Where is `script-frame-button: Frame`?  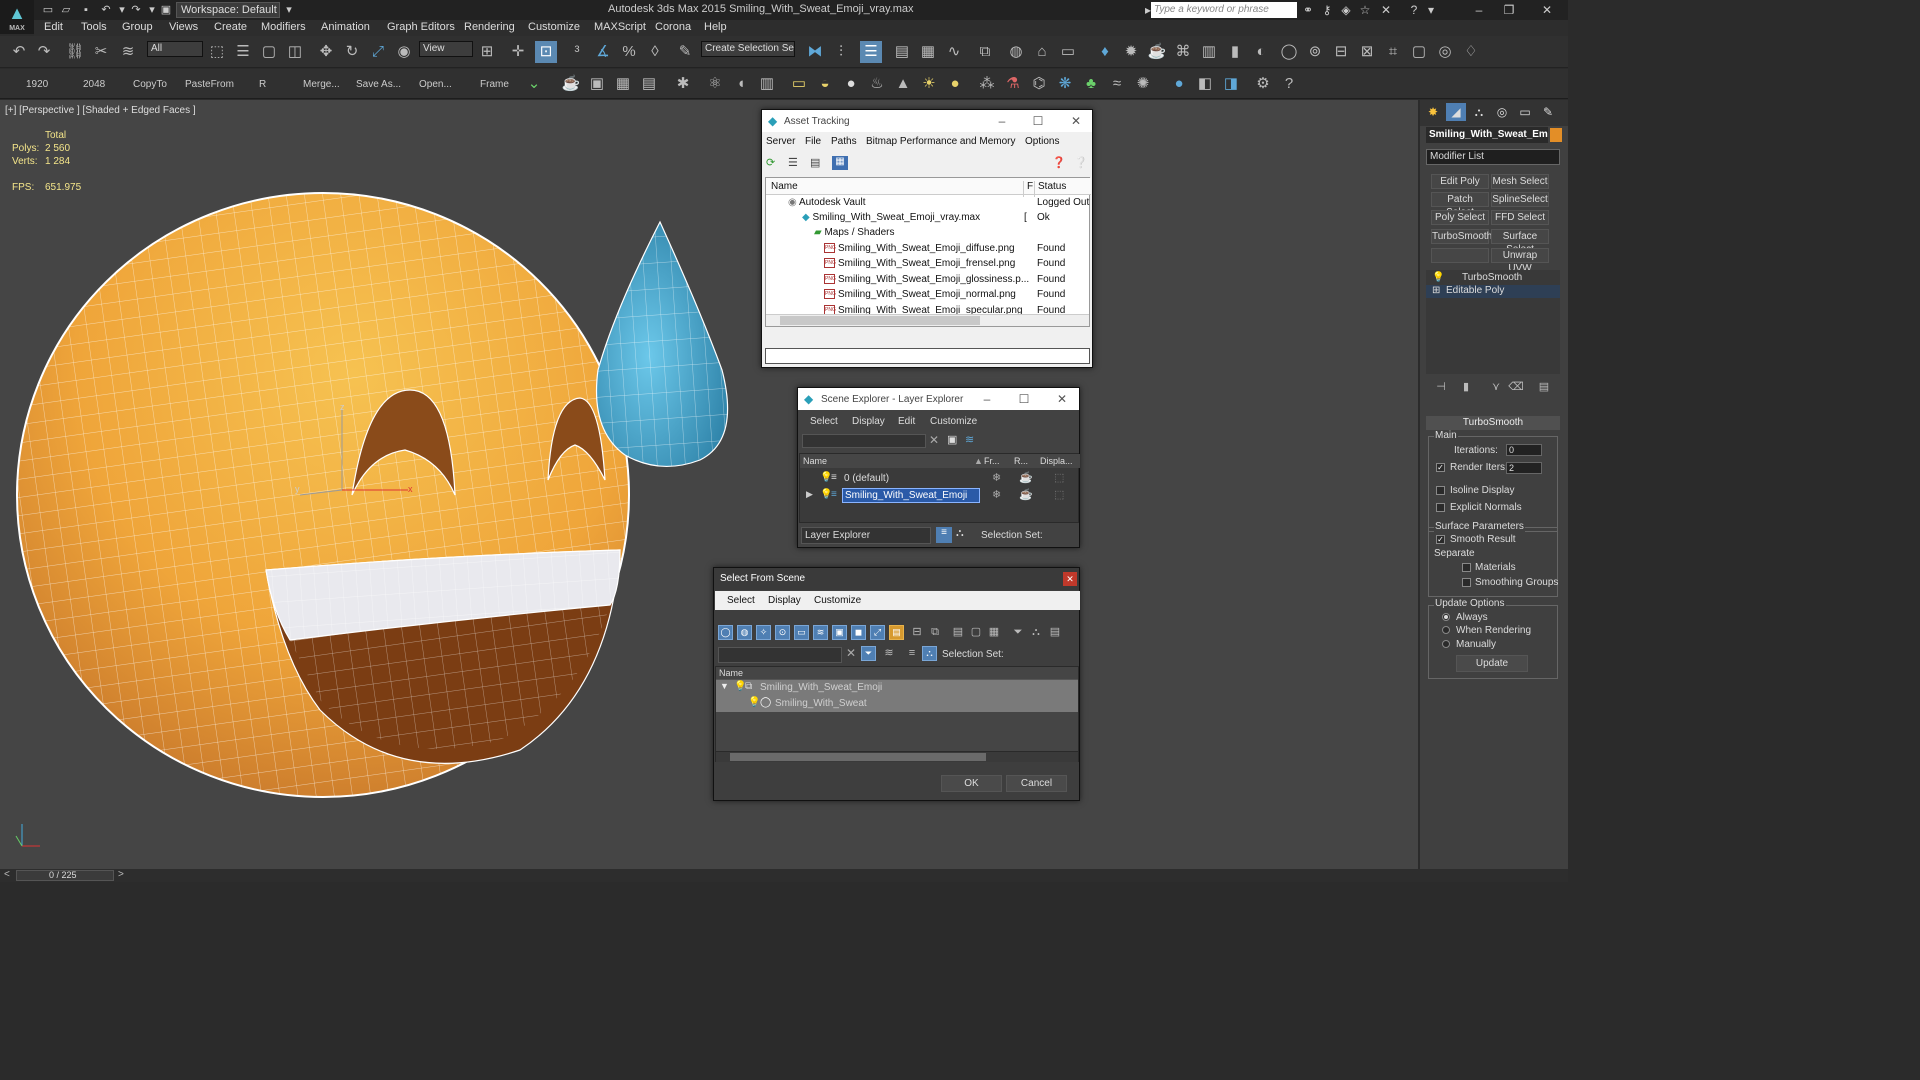 script-frame-button: Frame is located at coordinates (494, 84).